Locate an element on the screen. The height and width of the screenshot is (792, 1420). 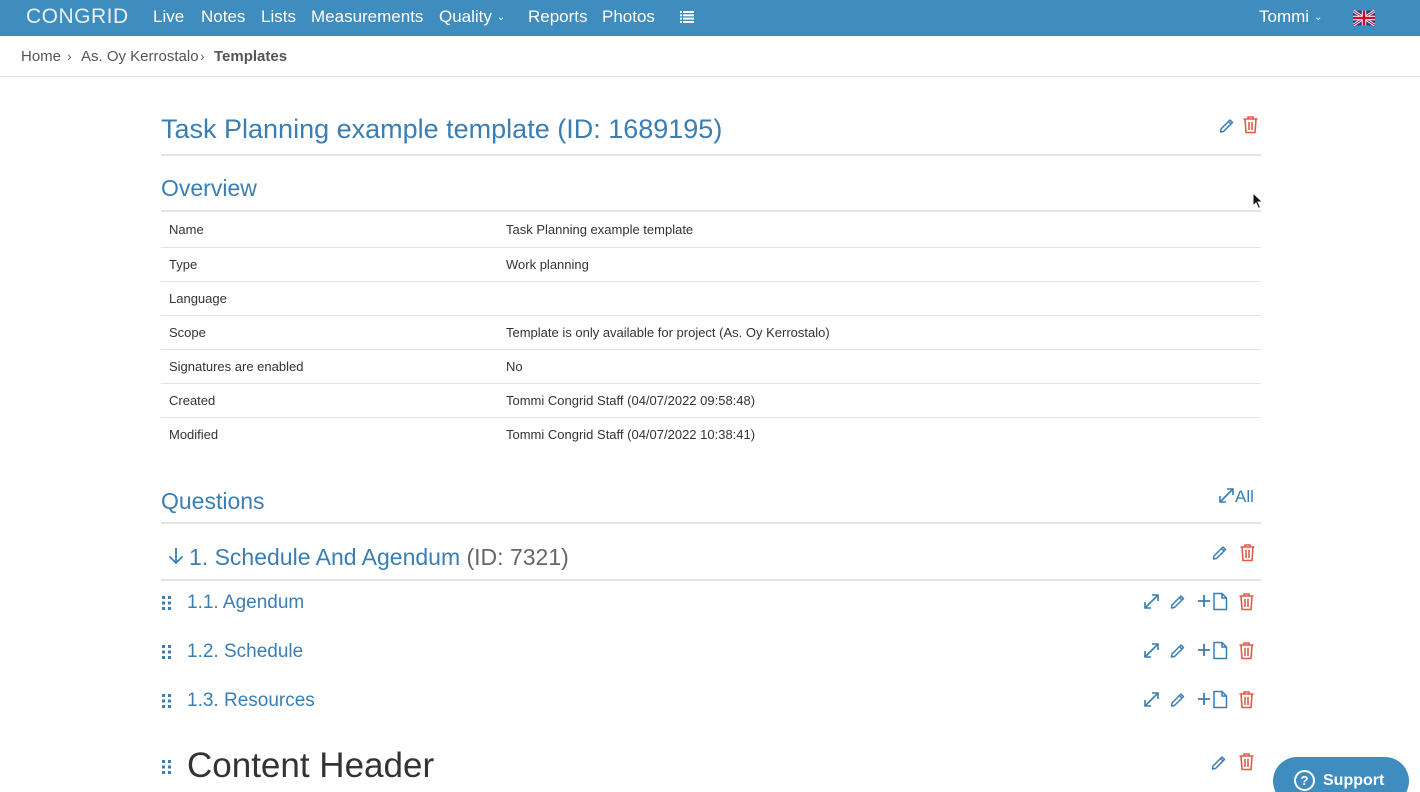
row-value: No is located at coordinates (879, 366).